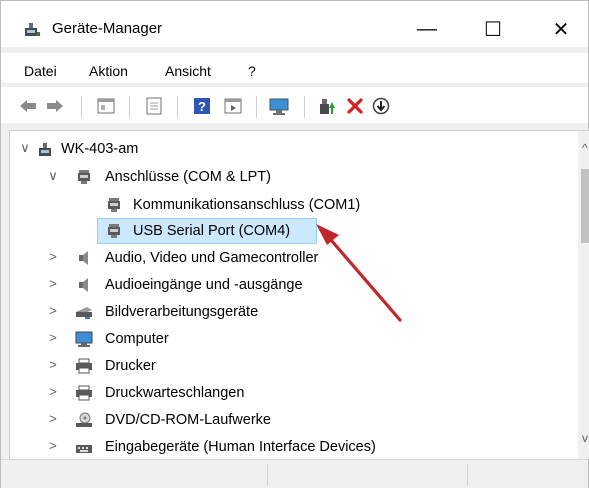  I want to click on status-bar, so click(294, 473).